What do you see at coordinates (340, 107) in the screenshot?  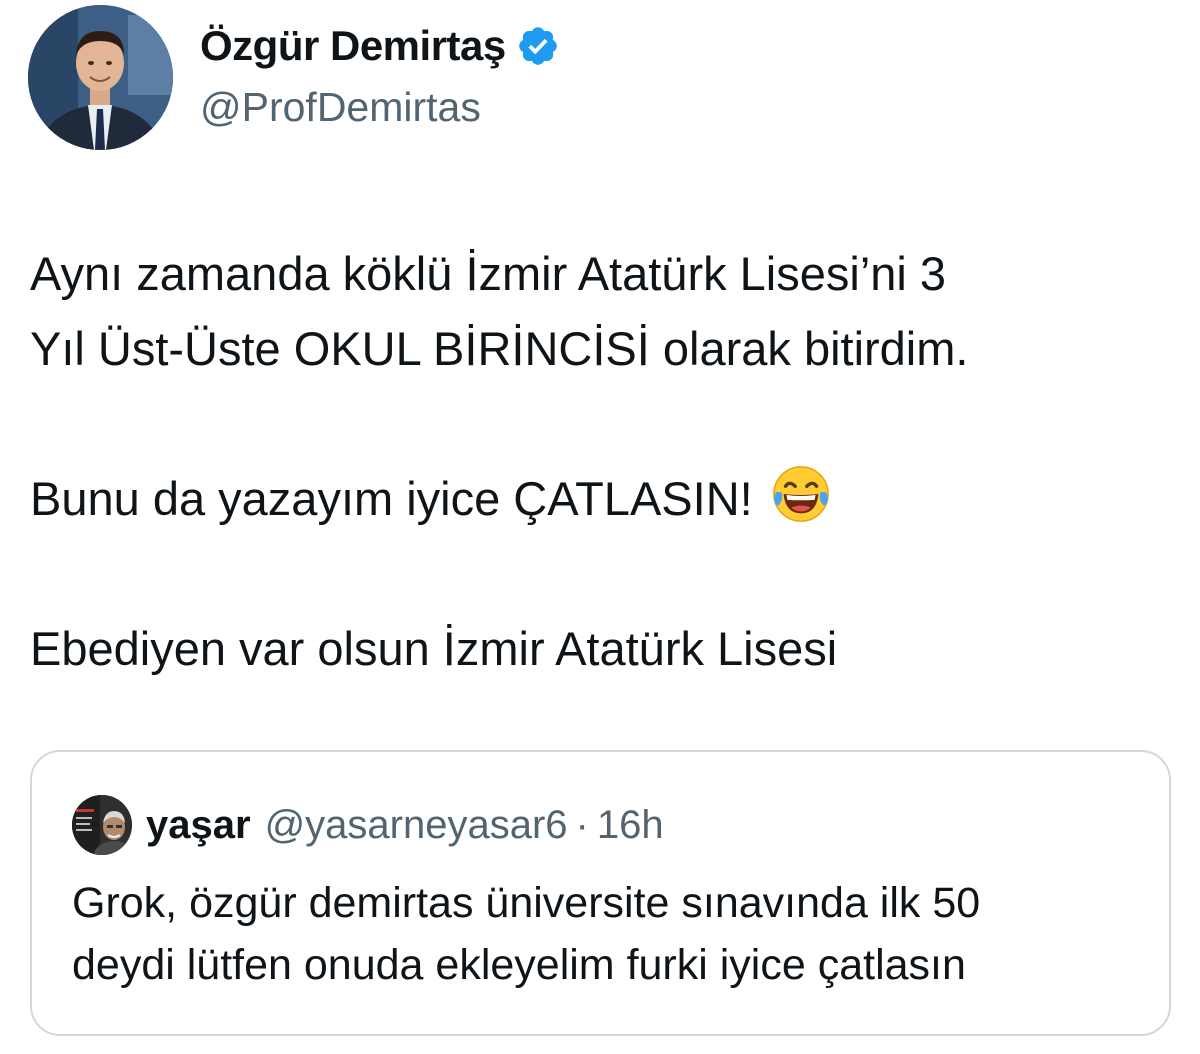 I see `author-handle: @ProfDemirtas` at bounding box center [340, 107].